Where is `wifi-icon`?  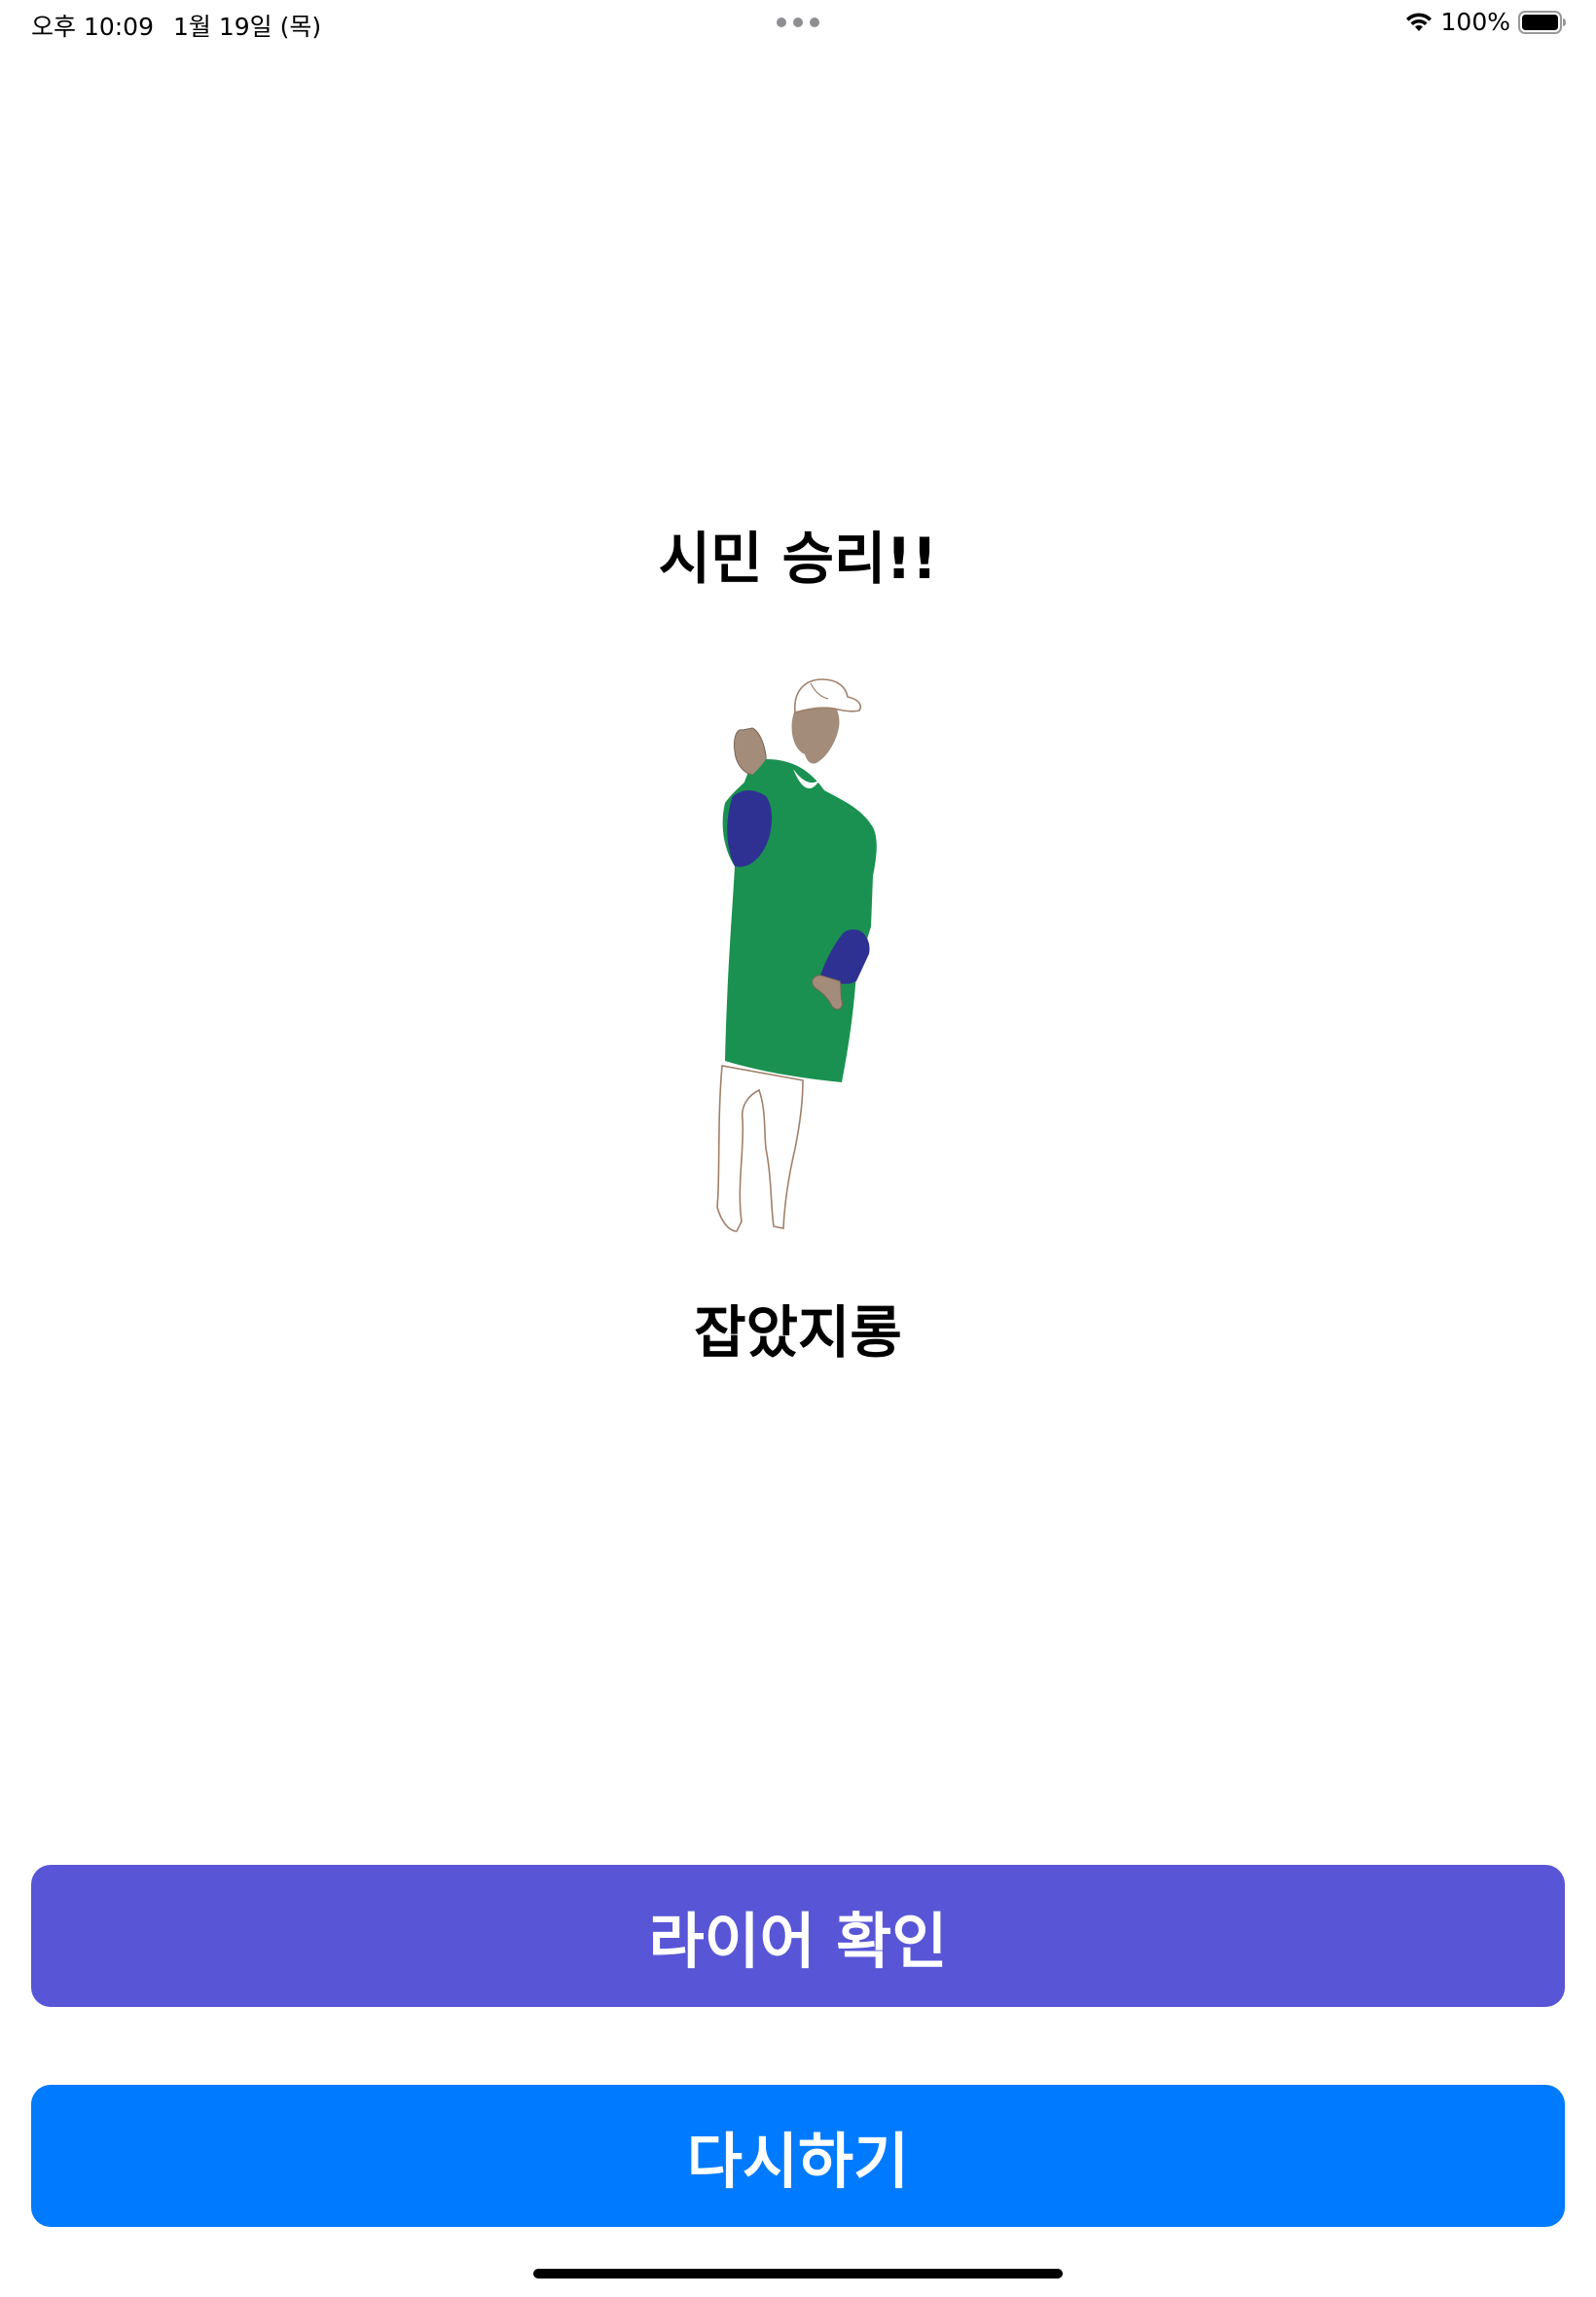 wifi-icon is located at coordinates (1418, 21).